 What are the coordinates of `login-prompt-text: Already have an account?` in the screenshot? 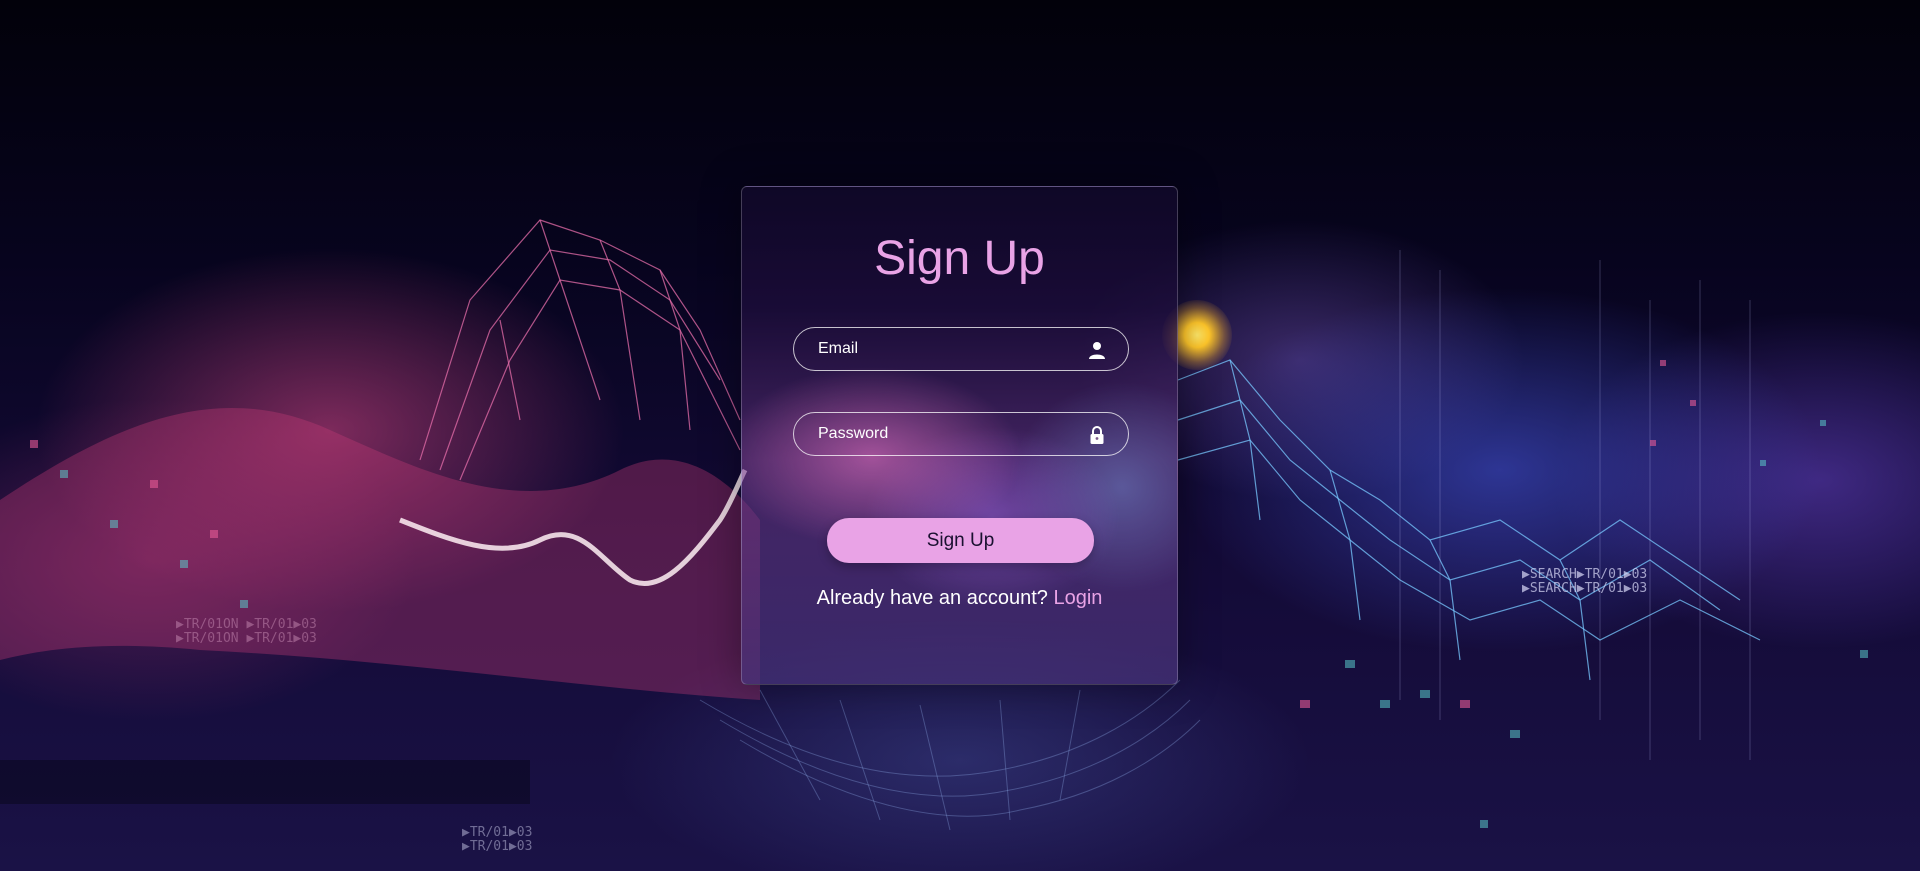 It's located at (932, 598).